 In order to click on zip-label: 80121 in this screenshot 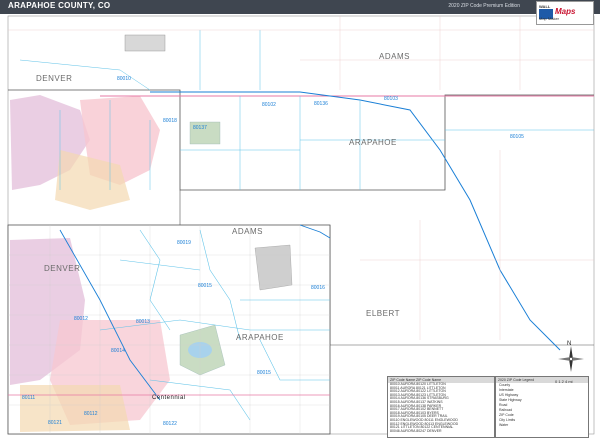, I will do `click(55, 423)`.